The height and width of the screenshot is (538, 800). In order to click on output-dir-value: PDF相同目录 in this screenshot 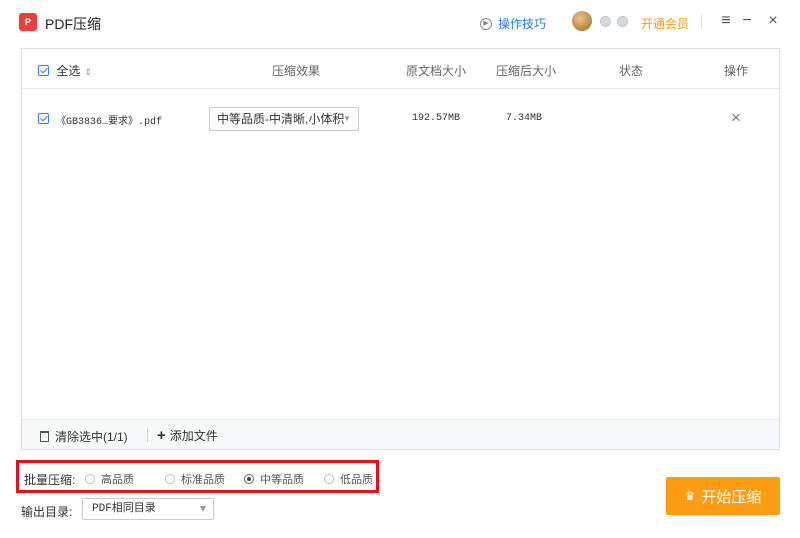, I will do `click(124, 509)`.